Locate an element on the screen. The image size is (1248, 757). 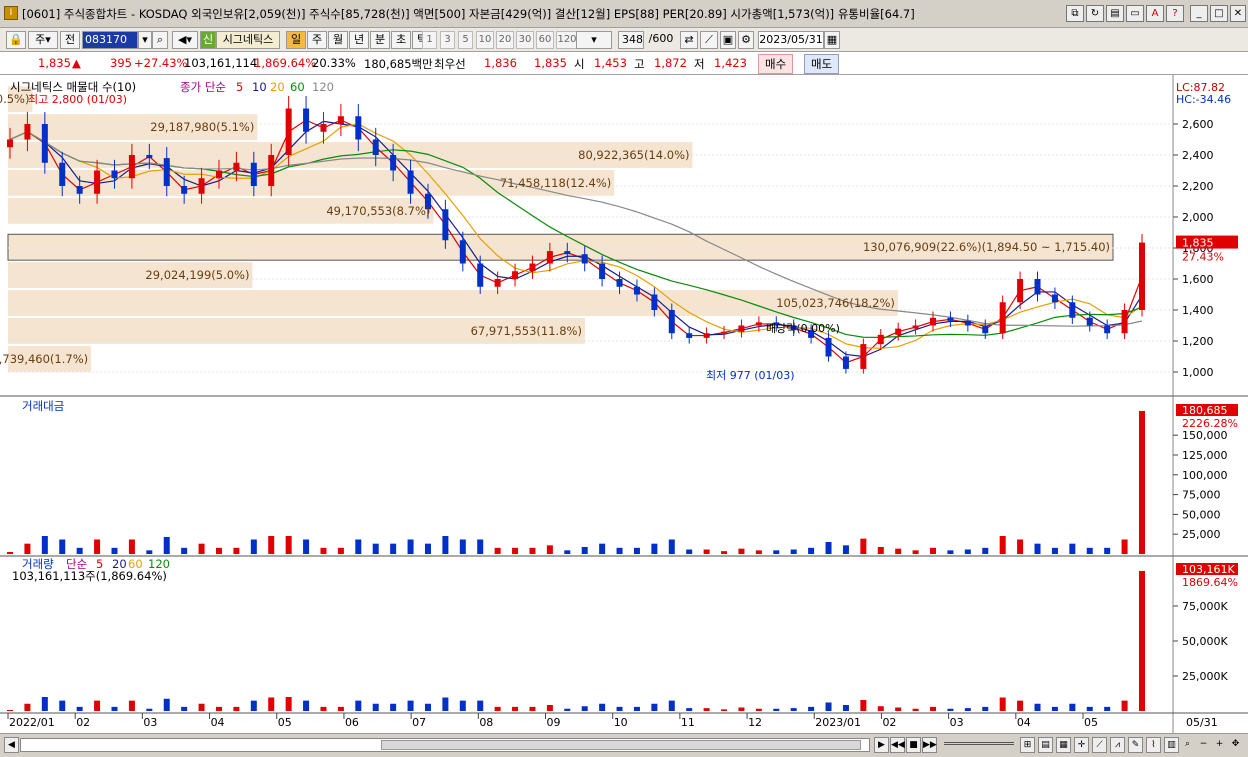
trend-icon: ⟋ is located at coordinates (1099, 745).